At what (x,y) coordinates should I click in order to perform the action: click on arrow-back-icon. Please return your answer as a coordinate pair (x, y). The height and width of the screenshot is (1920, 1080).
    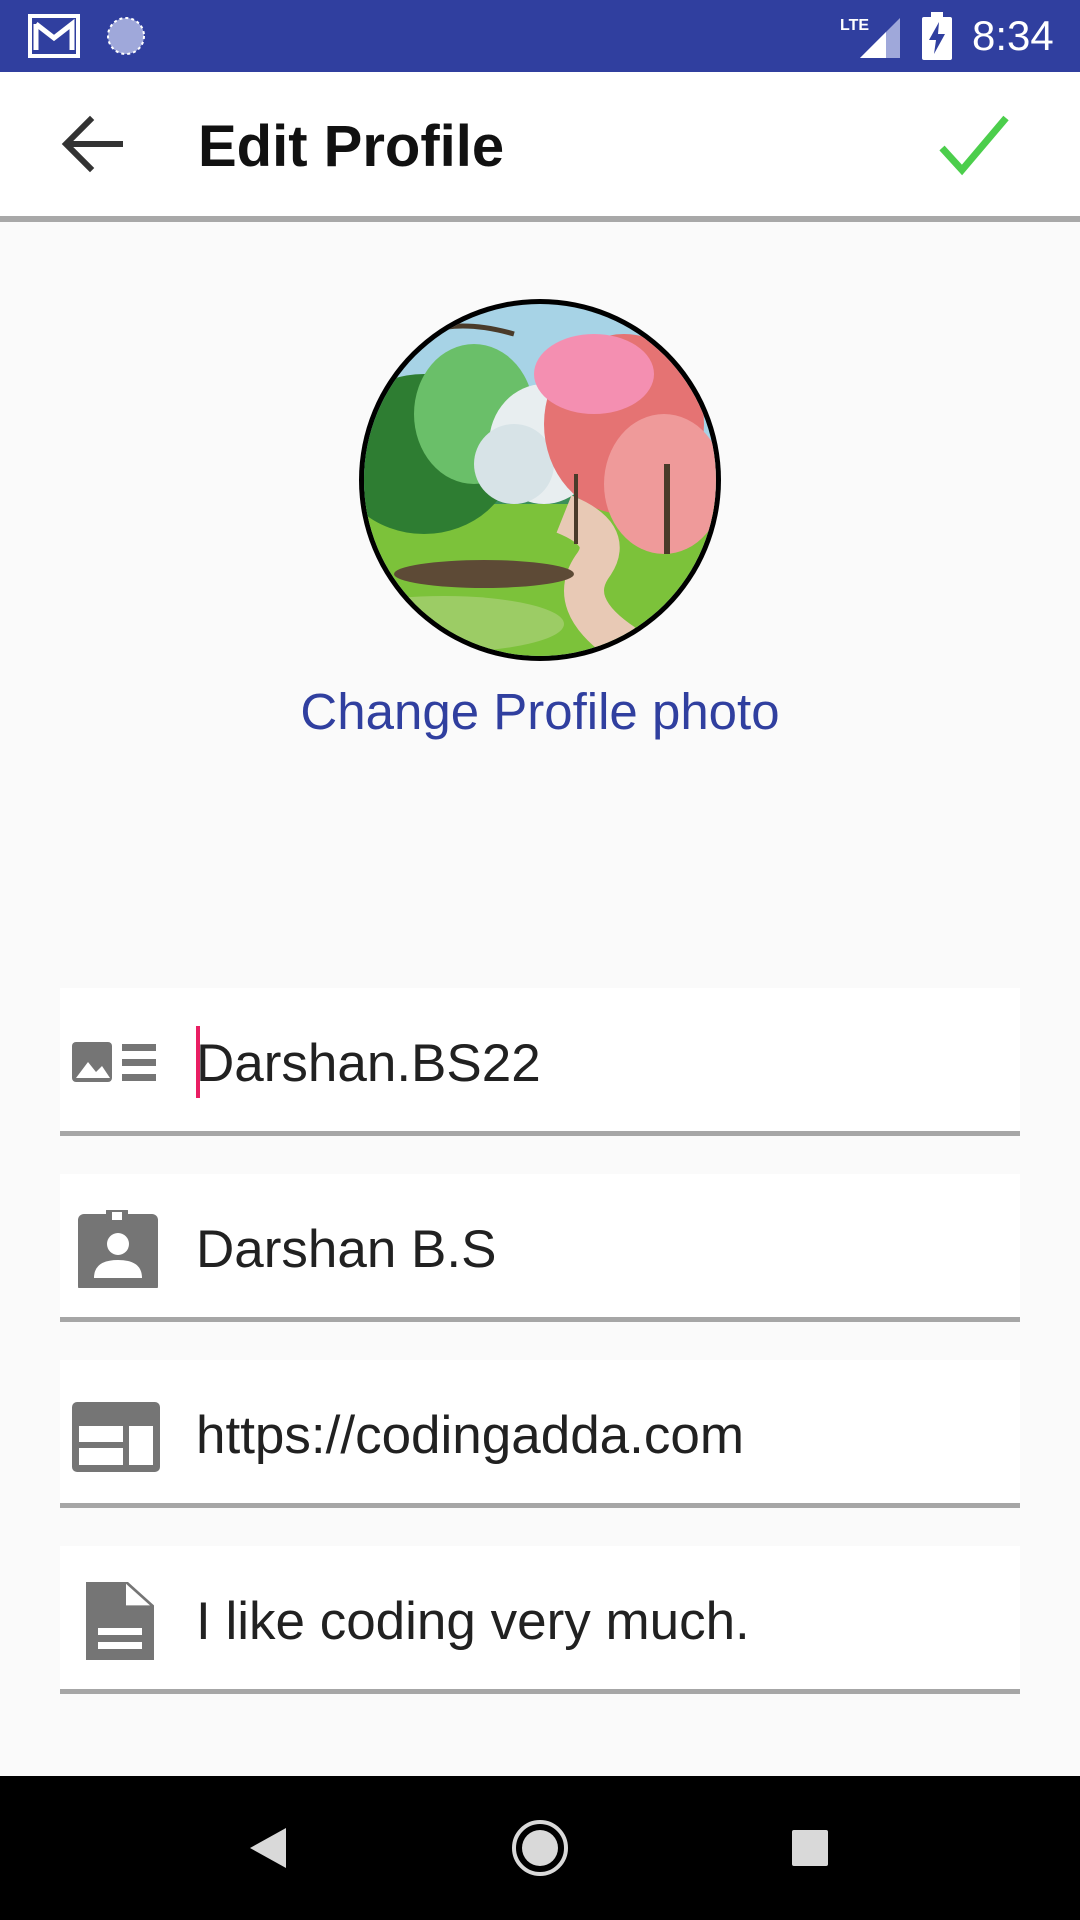
    Looking at the image, I should click on (92, 144).